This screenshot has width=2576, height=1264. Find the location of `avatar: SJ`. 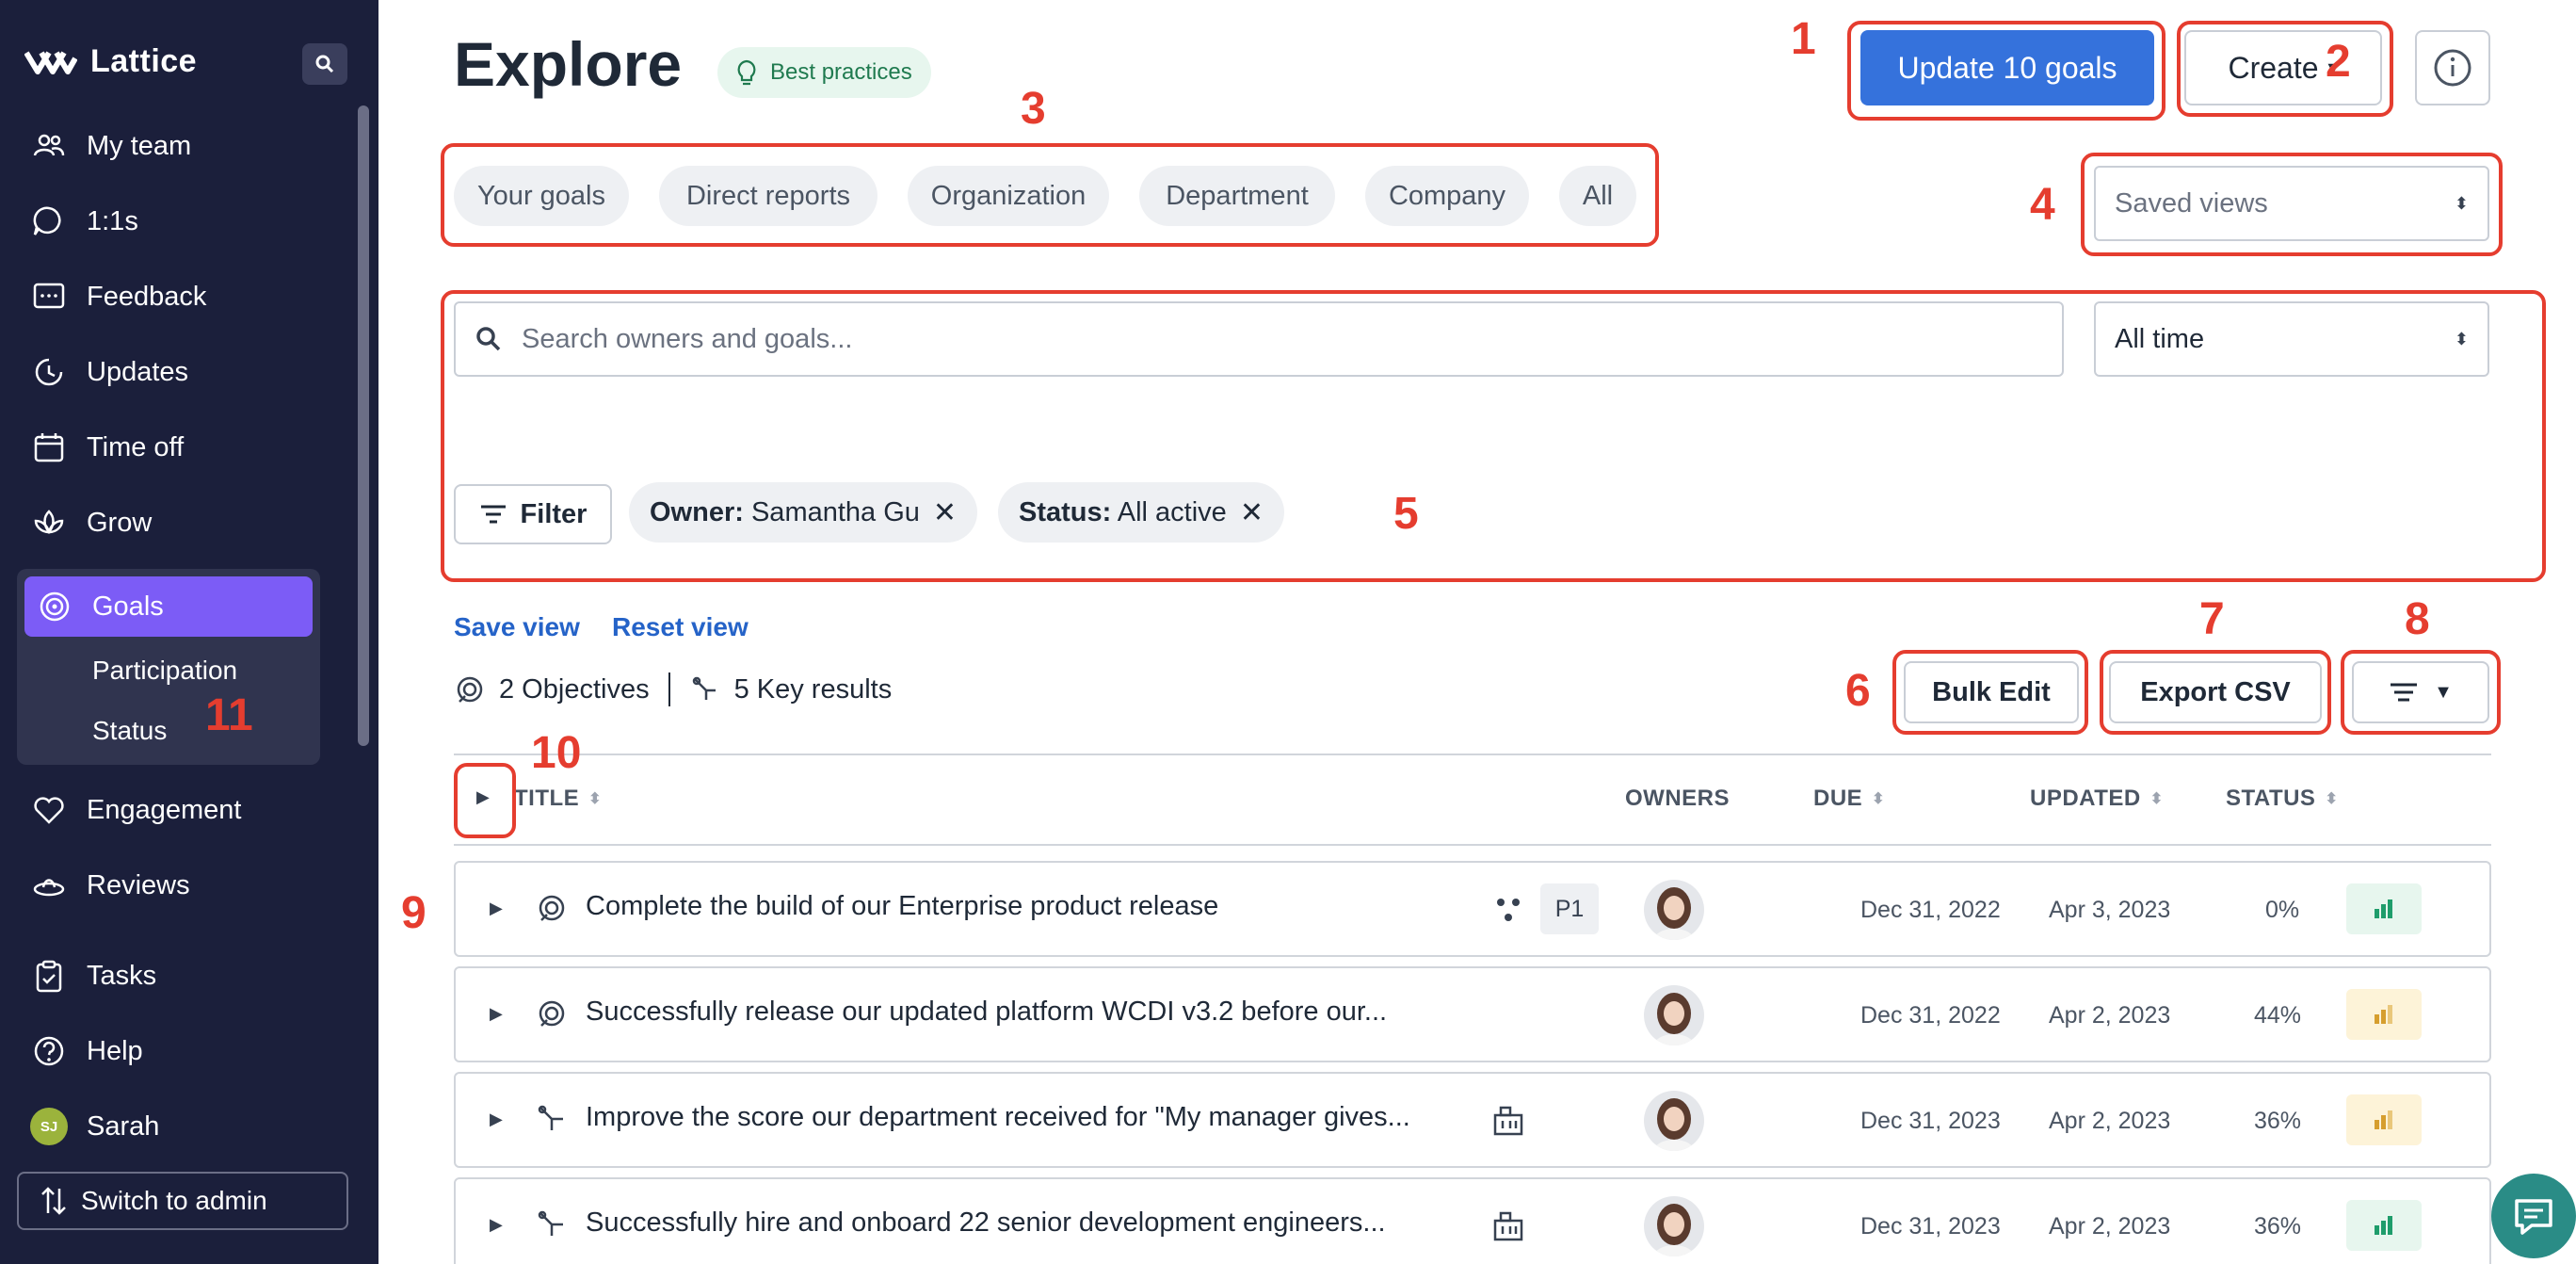

avatar: SJ is located at coordinates (49, 1126).